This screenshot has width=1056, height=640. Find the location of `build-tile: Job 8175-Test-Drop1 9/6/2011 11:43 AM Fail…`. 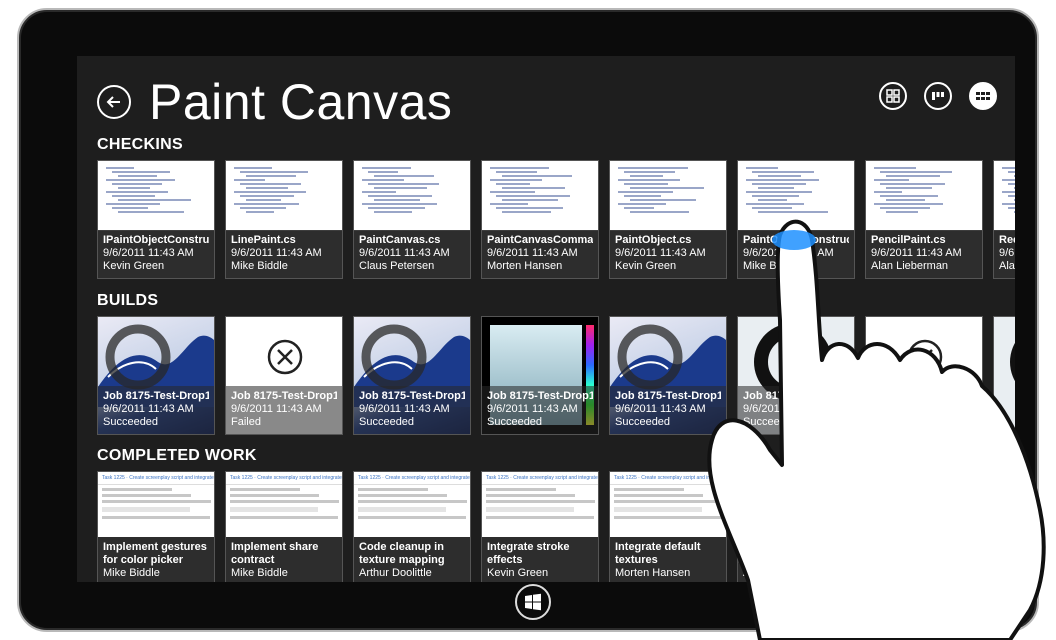

build-tile: Job 8175-Test-Drop1 9/6/2011 11:43 AM Fail… is located at coordinates (284, 375).